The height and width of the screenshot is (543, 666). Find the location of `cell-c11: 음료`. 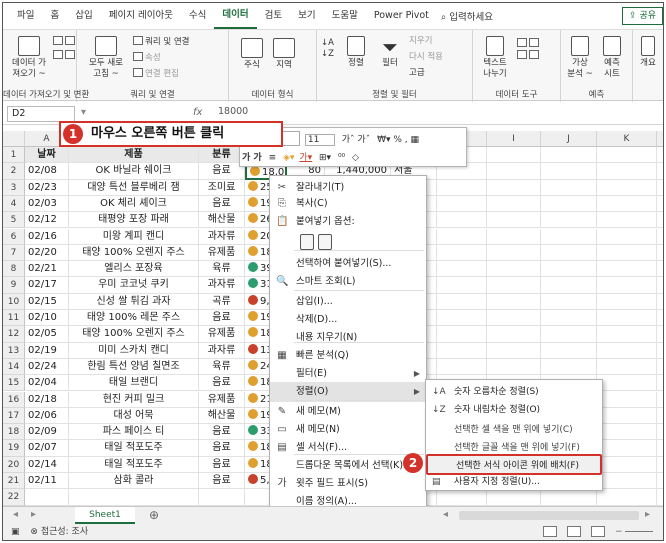

cell-c11: 음료 is located at coordinates (222, 318).